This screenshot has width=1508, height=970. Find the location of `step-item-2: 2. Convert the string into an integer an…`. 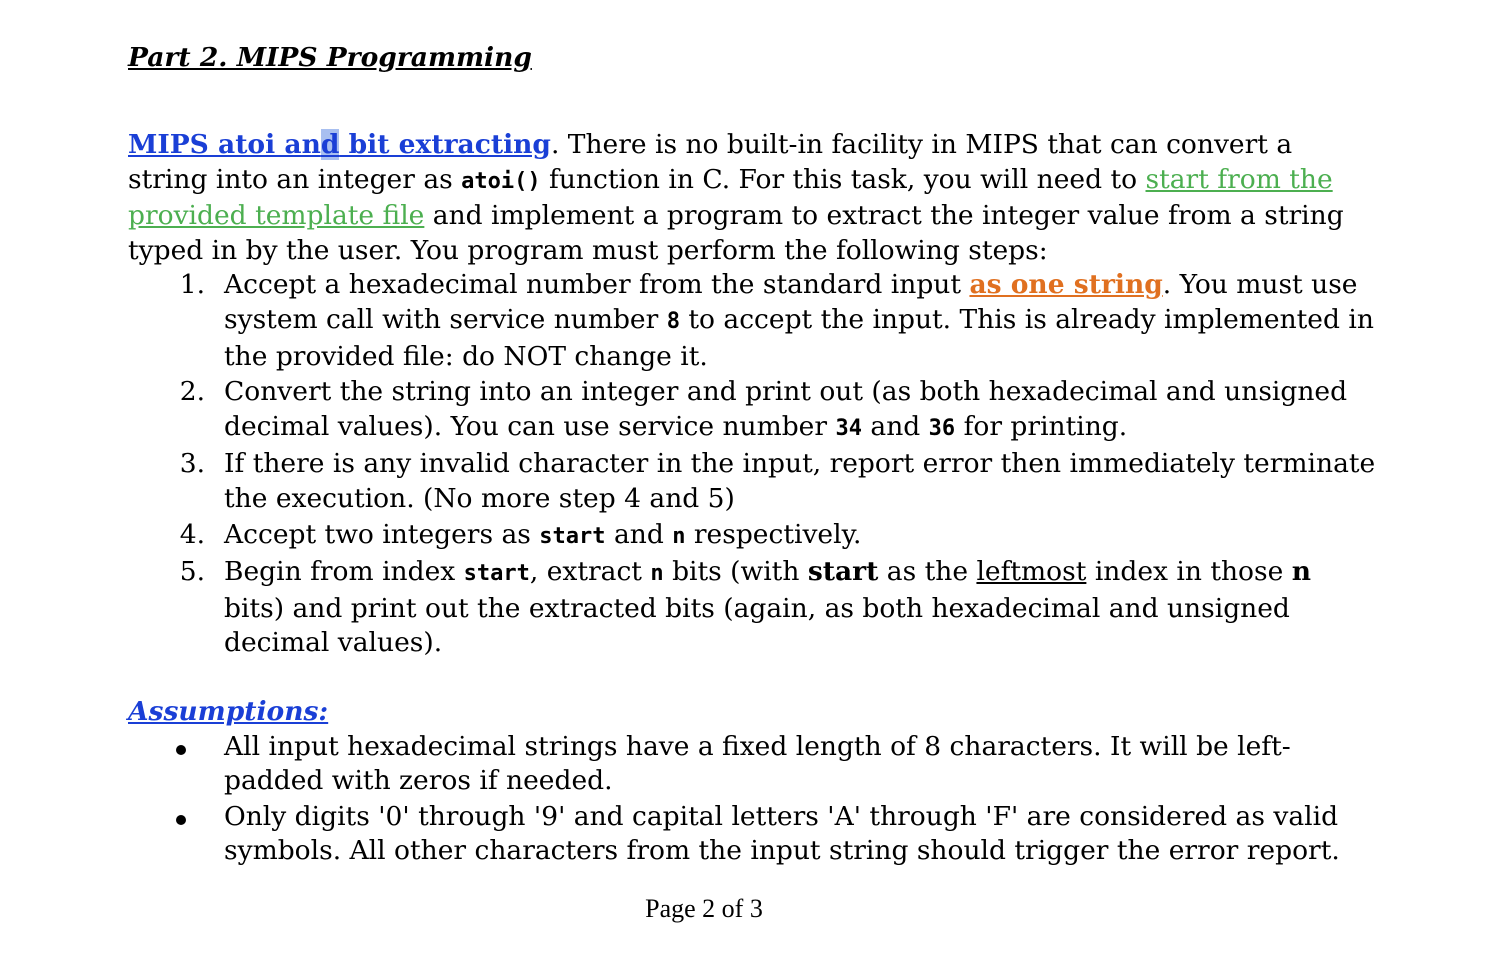

step-item-2: 2. Convert the string into an integer an… is located at coordinates (753, 410).